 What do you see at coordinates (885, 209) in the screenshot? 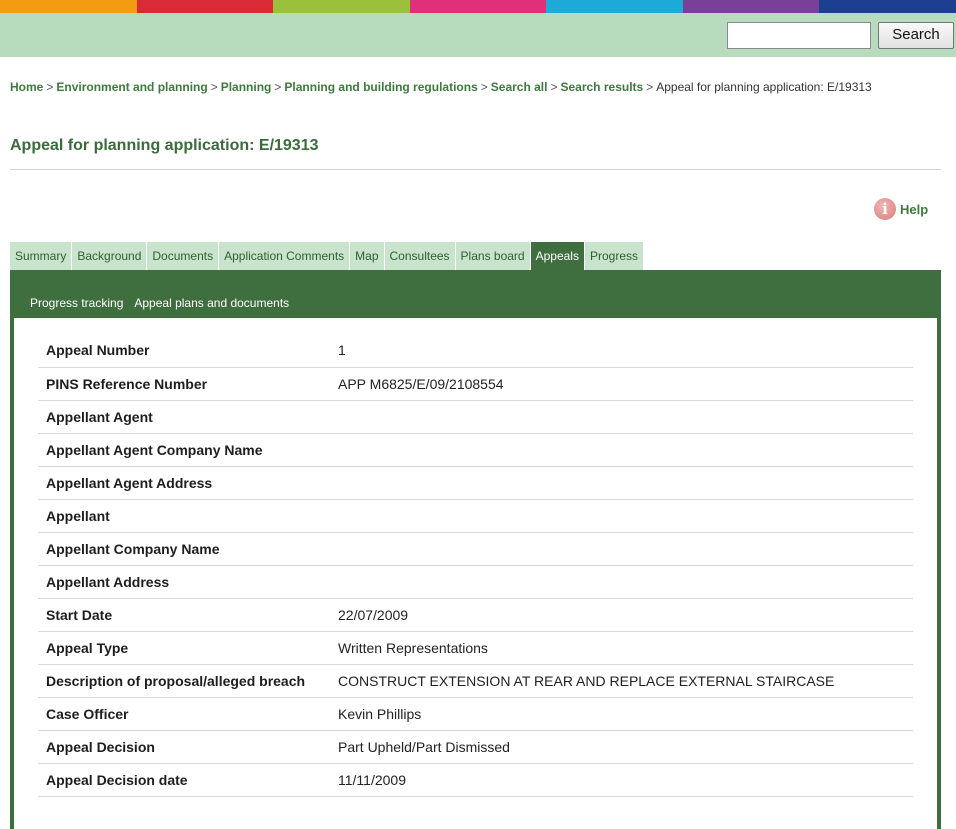
I see `info-icon: i` at bounding box center [885, 209].